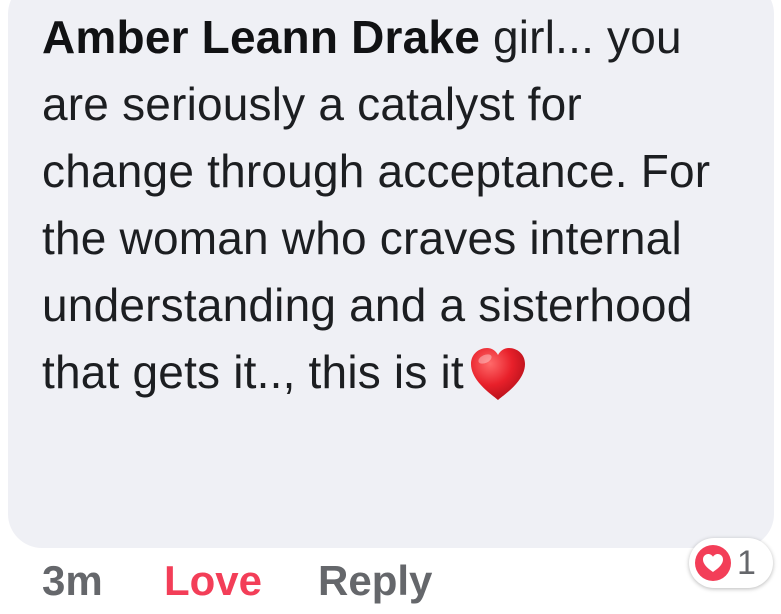 This screenshot has height=614, width=781. I want to click on love-button: Love, so click(213, 581).